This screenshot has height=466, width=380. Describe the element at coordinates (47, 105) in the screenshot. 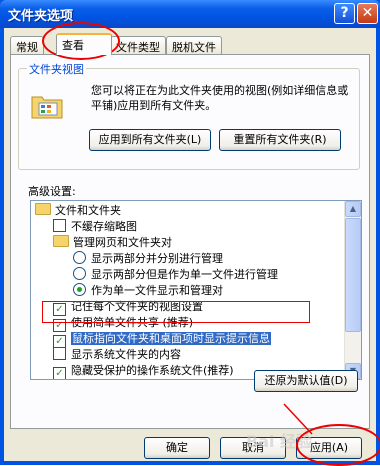

I see `folder-views-icon` at that location.